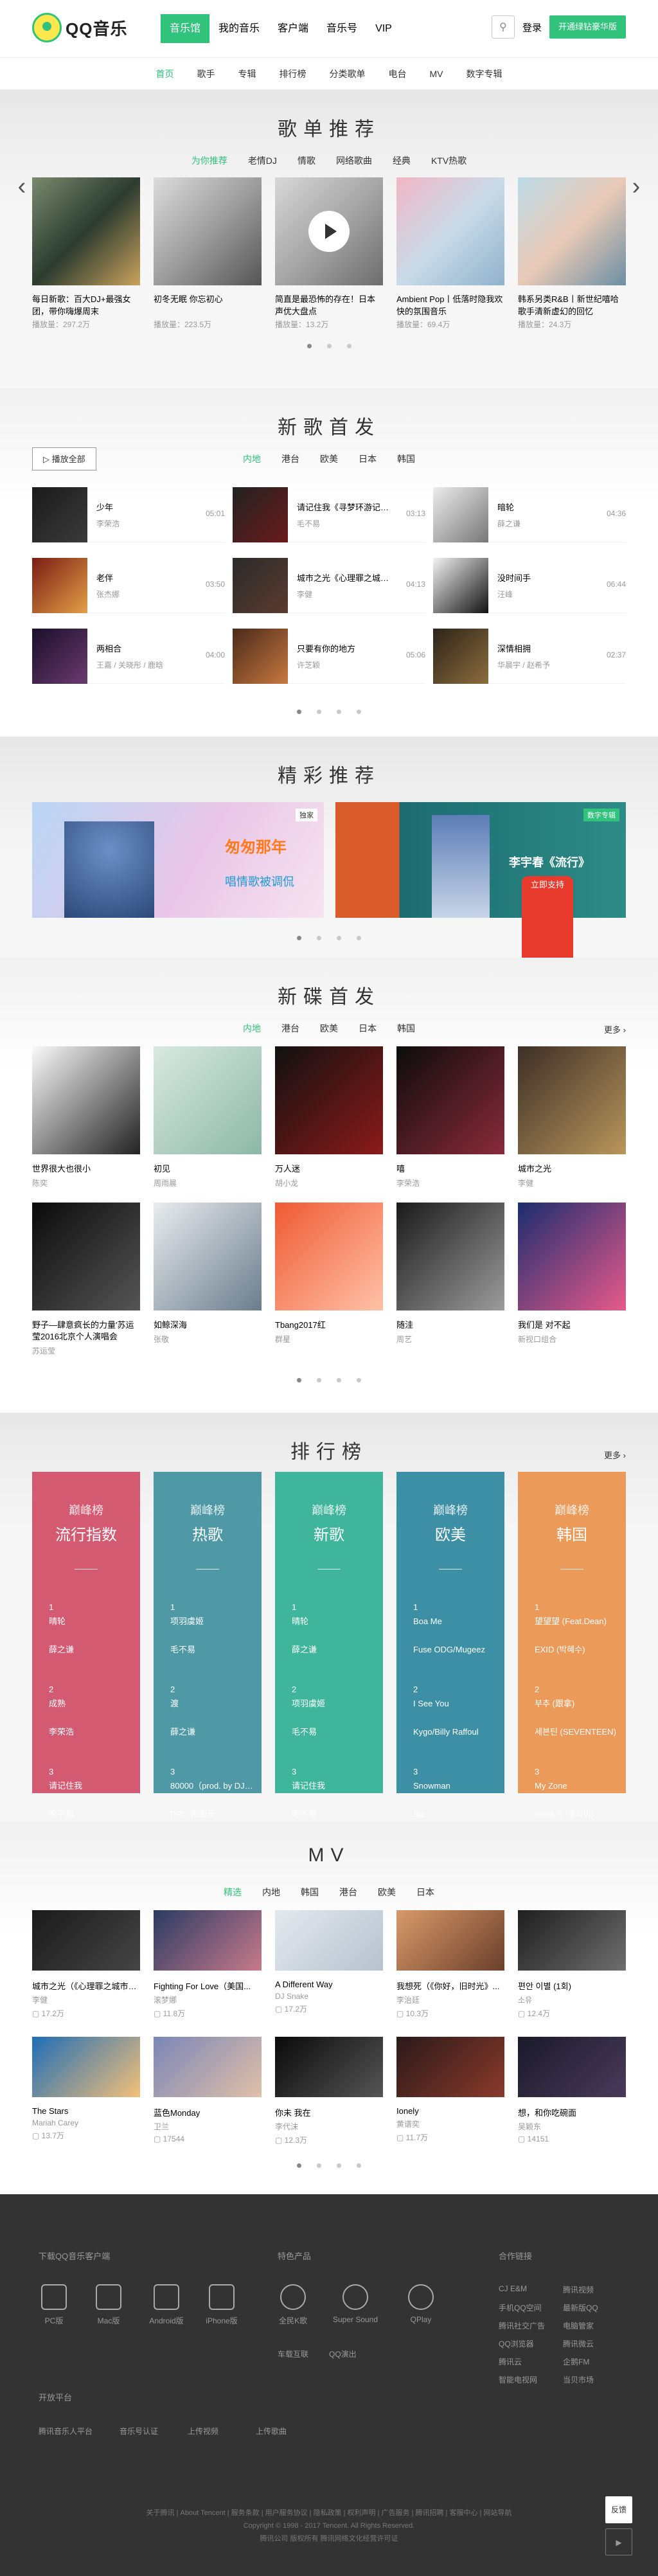 The width and height of the screenshot is (658, 2576). Describe the element at coordinates (618, 2541) in the screenshot. I see `back-to-top-icon: ▶` at that location.